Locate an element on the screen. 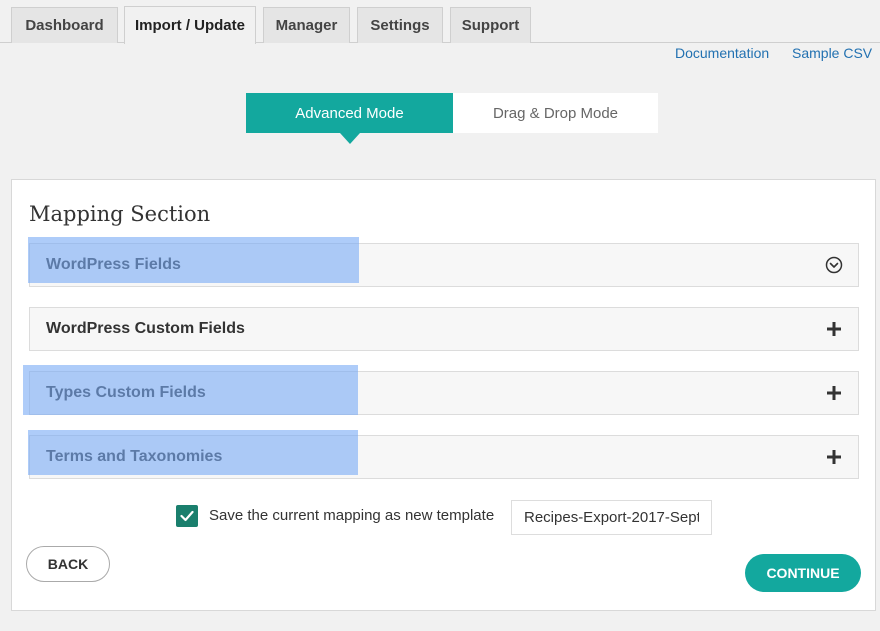 The height and width of the screenshot is (631, 880). selected-mode-pointer is located at coordinates (350, 138).